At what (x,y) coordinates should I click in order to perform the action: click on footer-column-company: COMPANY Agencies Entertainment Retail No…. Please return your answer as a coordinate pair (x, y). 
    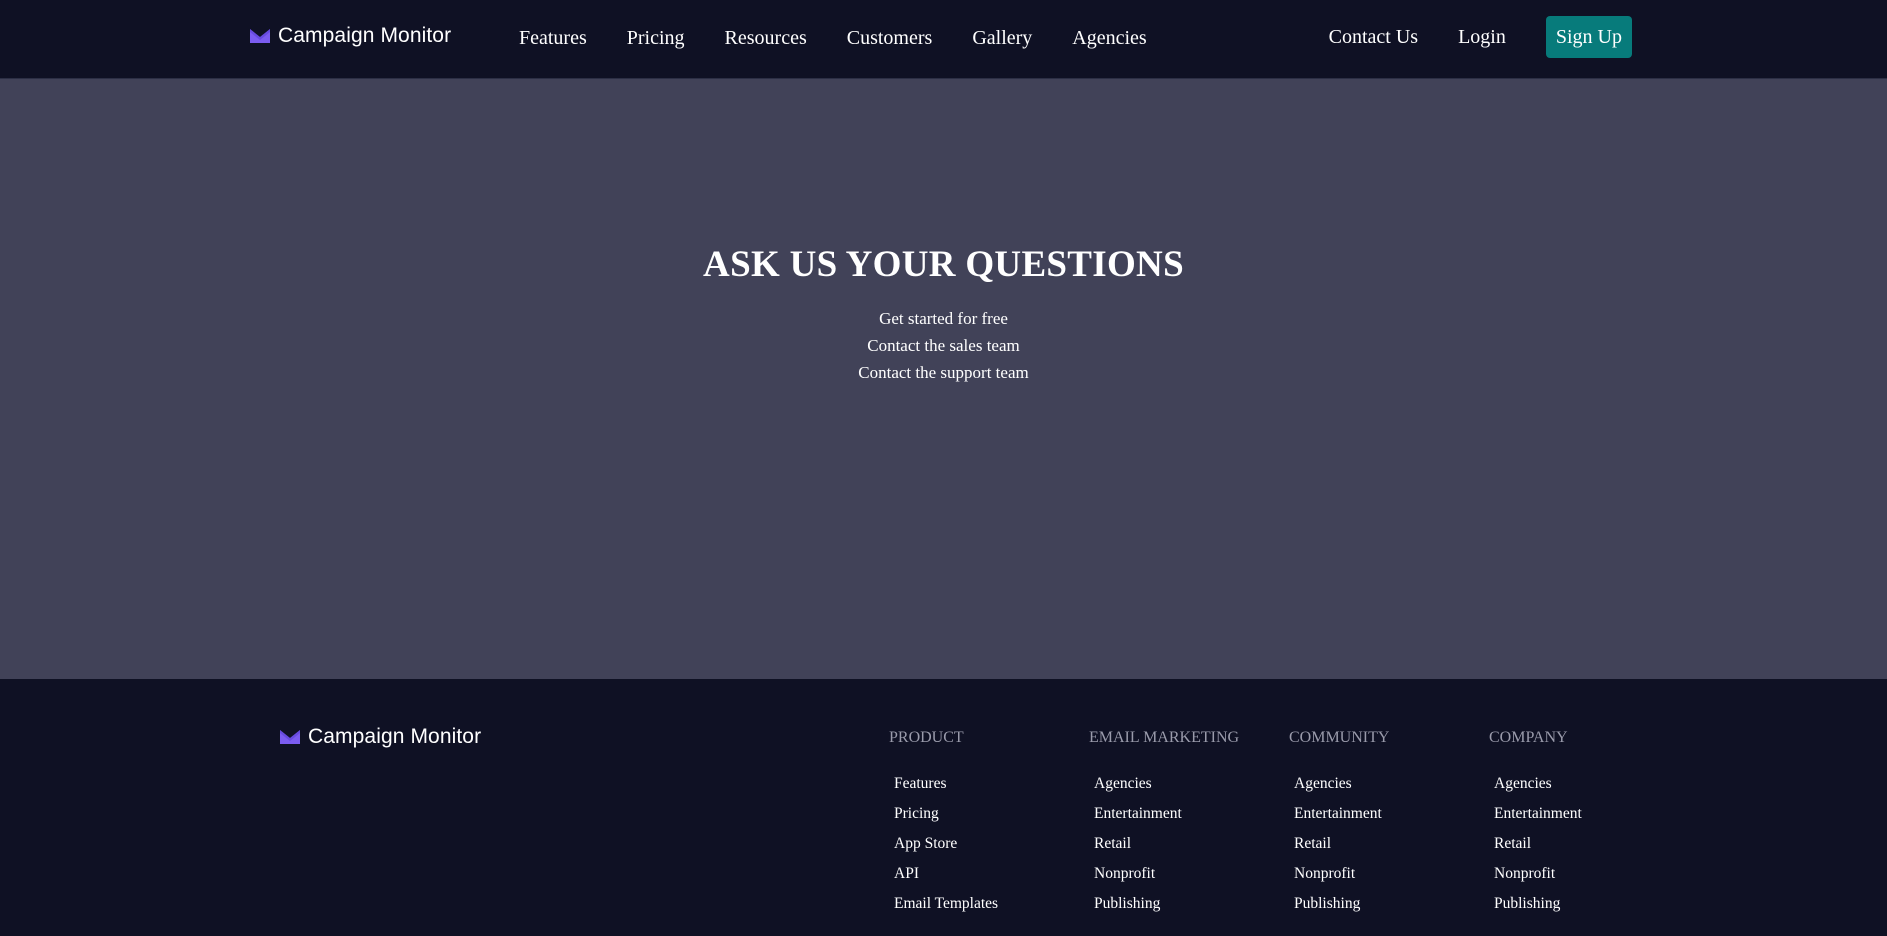
    Looking at the image, I should click on (1589, 824).